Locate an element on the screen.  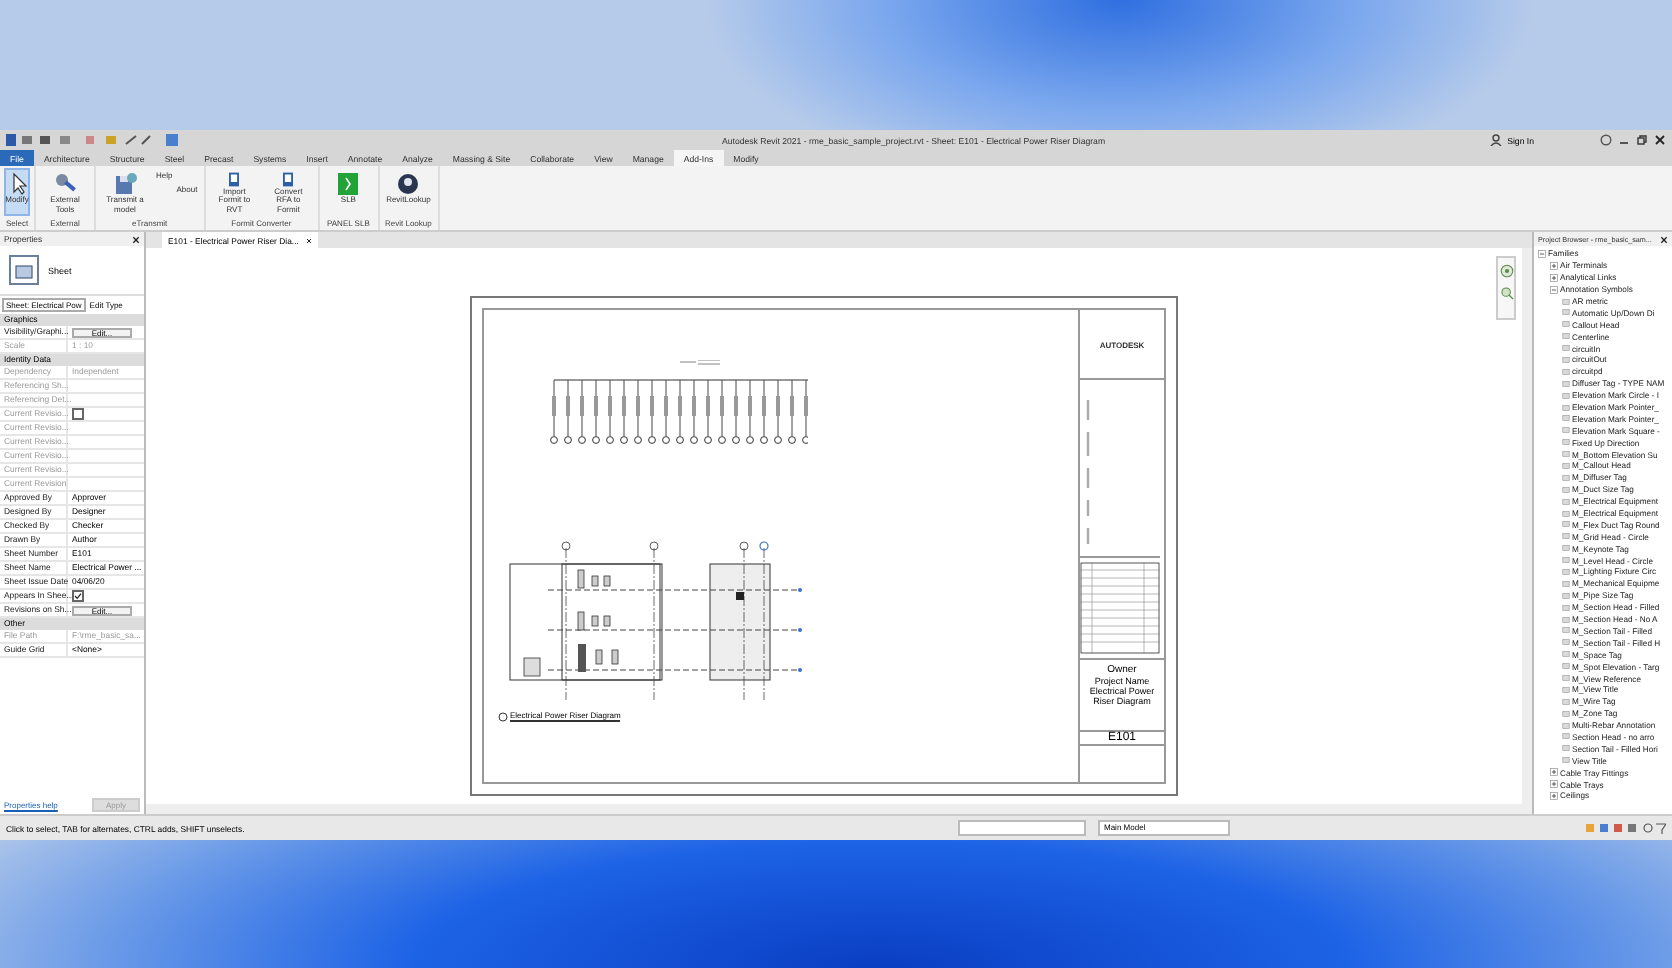
zoom-icon is located at coordinates (1506, 293).